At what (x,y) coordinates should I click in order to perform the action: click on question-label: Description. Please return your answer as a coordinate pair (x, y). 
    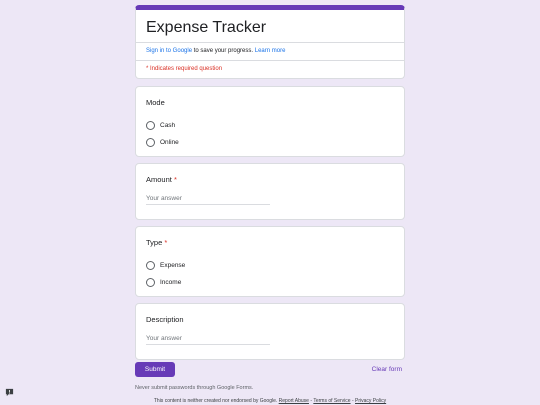
    Looking at the image, I should click on (165, 319).